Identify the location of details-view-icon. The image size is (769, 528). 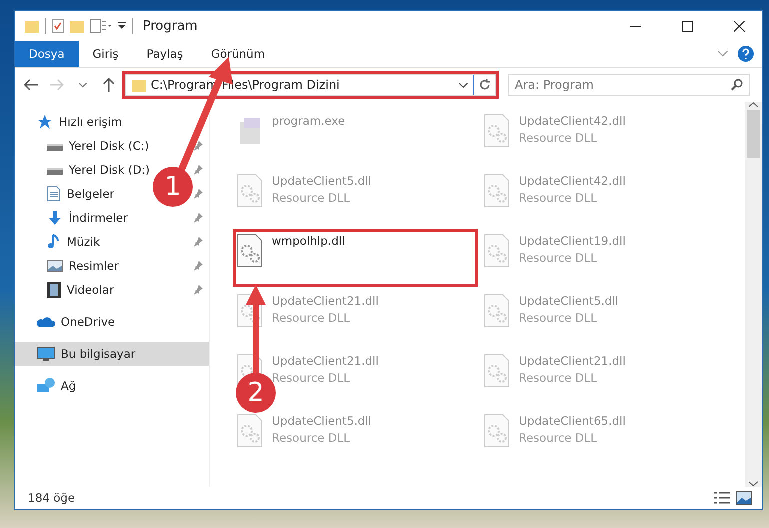
(722, 498).